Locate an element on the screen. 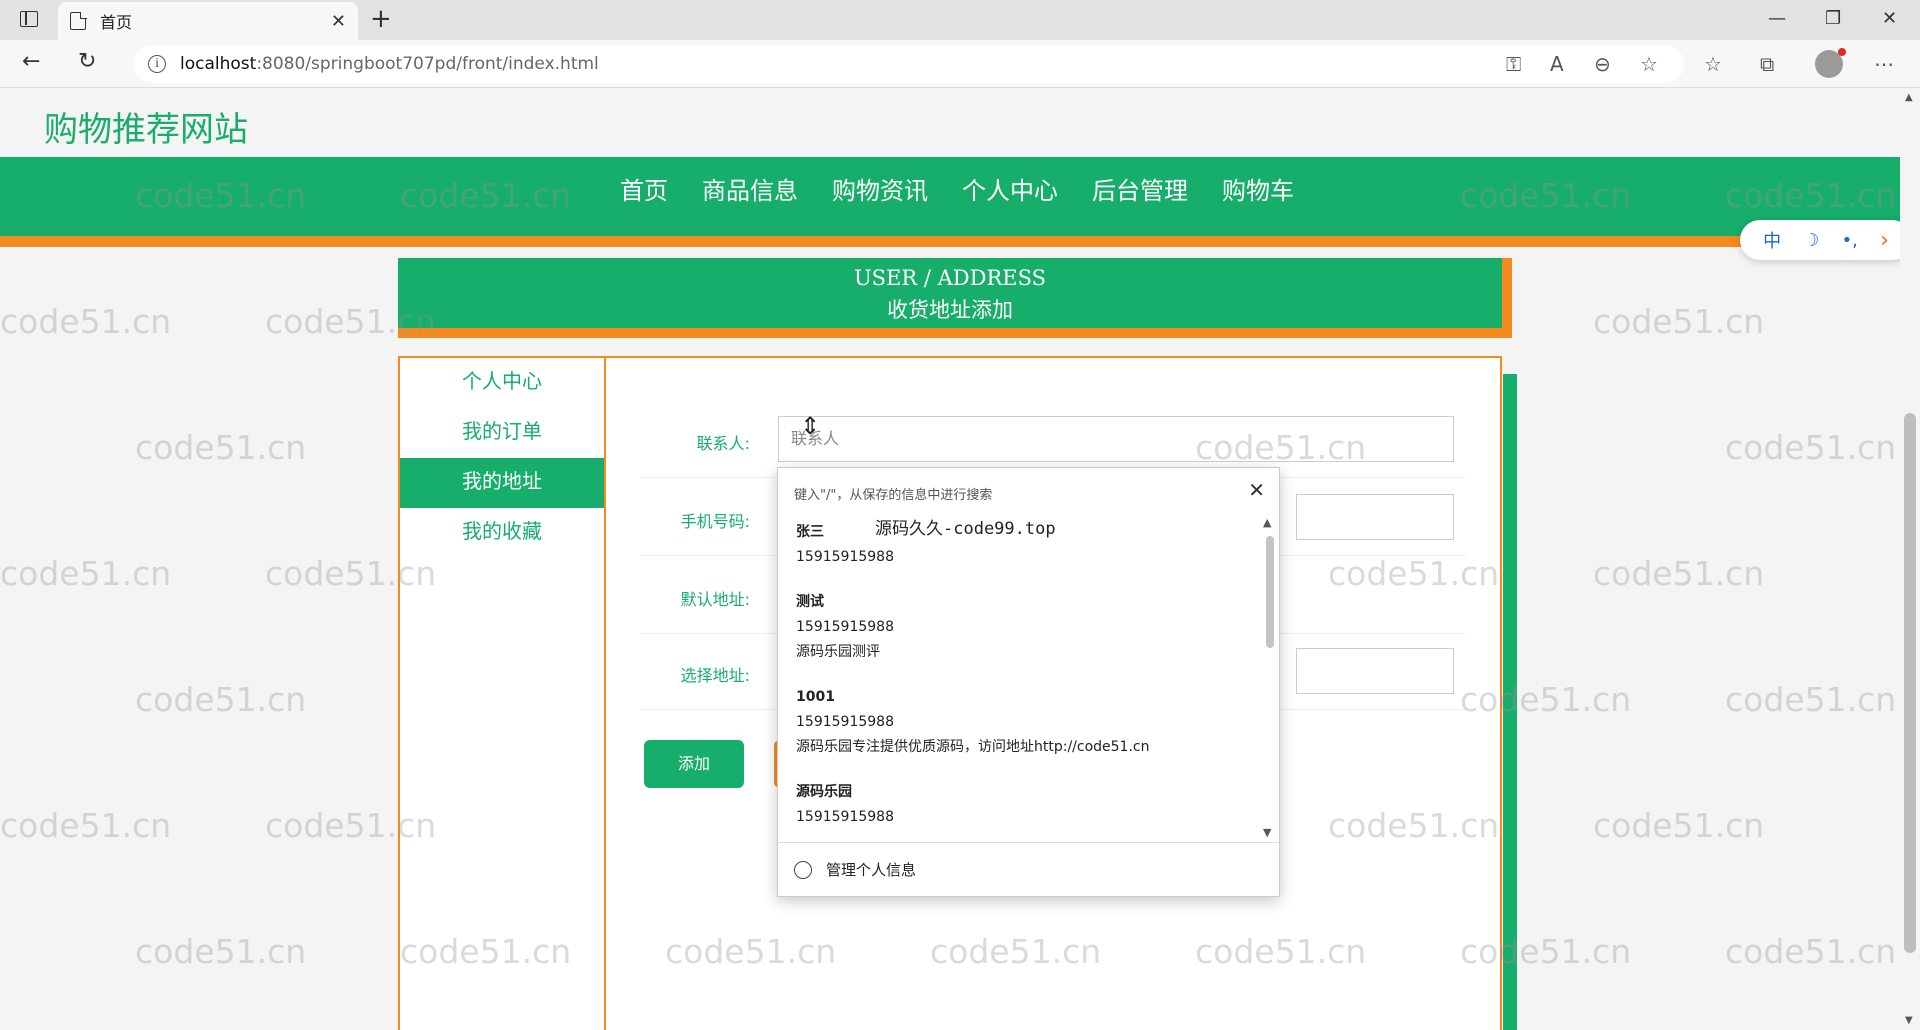 This screenshot has width=1920, height=1030. sidebar: 个人中心 我的订单 我的地址 我的收藏 is located at coordinates (503, 694).